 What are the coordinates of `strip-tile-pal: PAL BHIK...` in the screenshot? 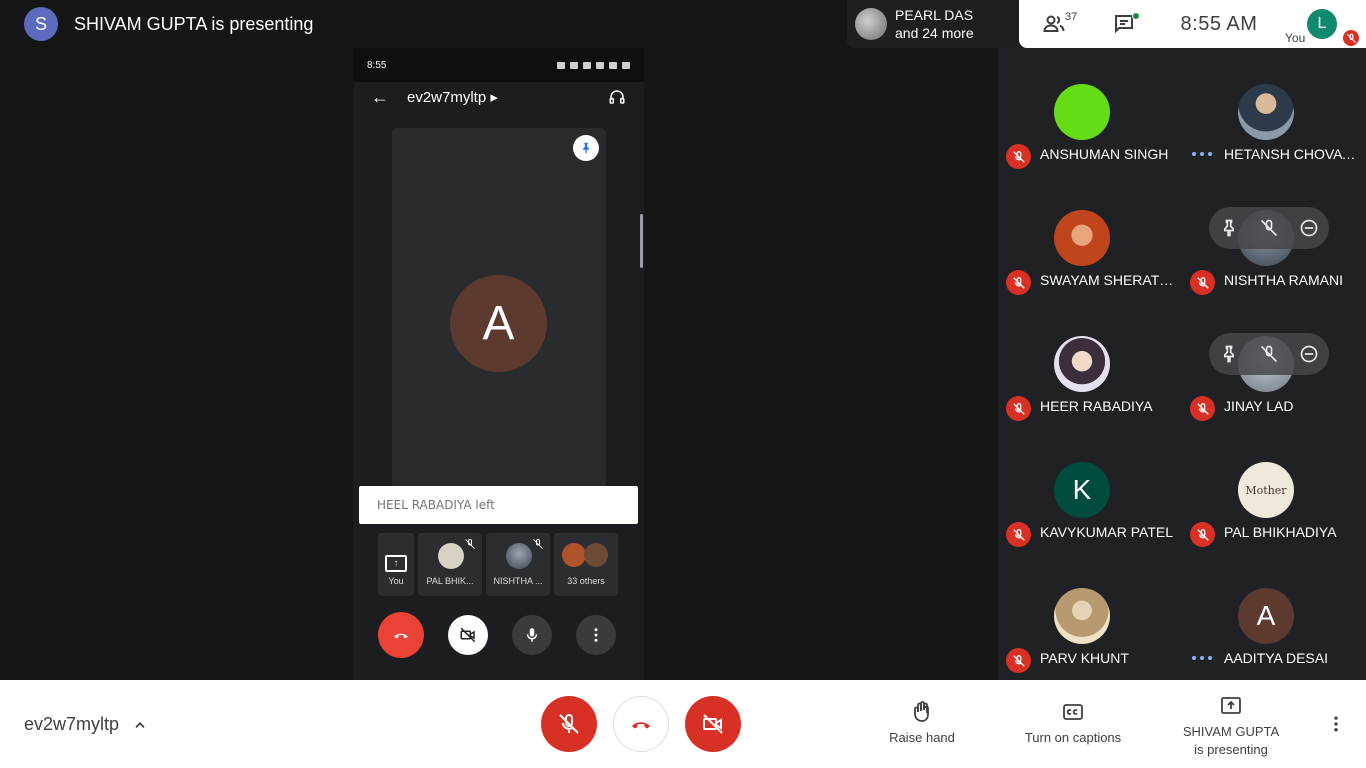 It's located at (450, 564).